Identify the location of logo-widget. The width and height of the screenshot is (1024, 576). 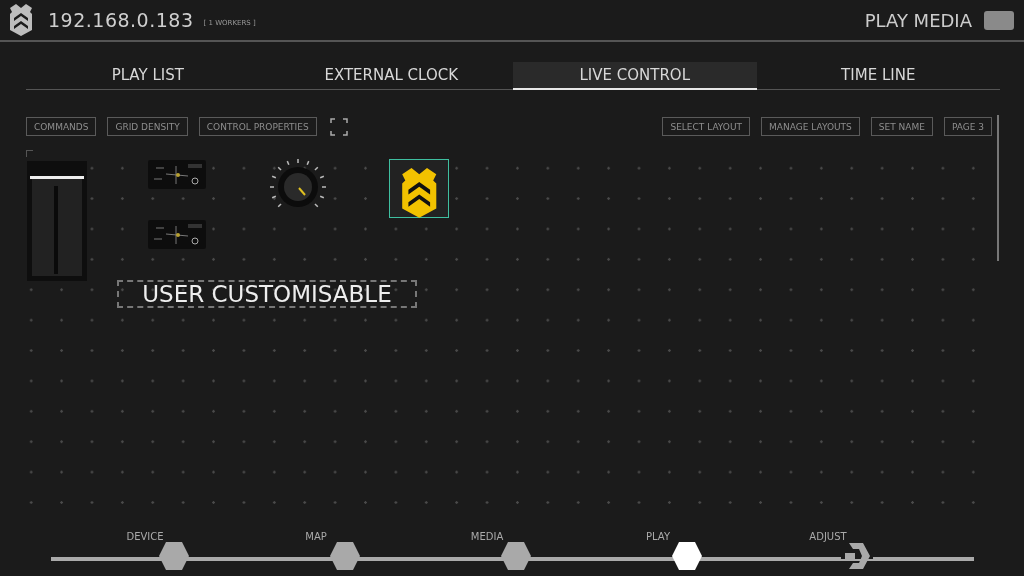
(419, 188).